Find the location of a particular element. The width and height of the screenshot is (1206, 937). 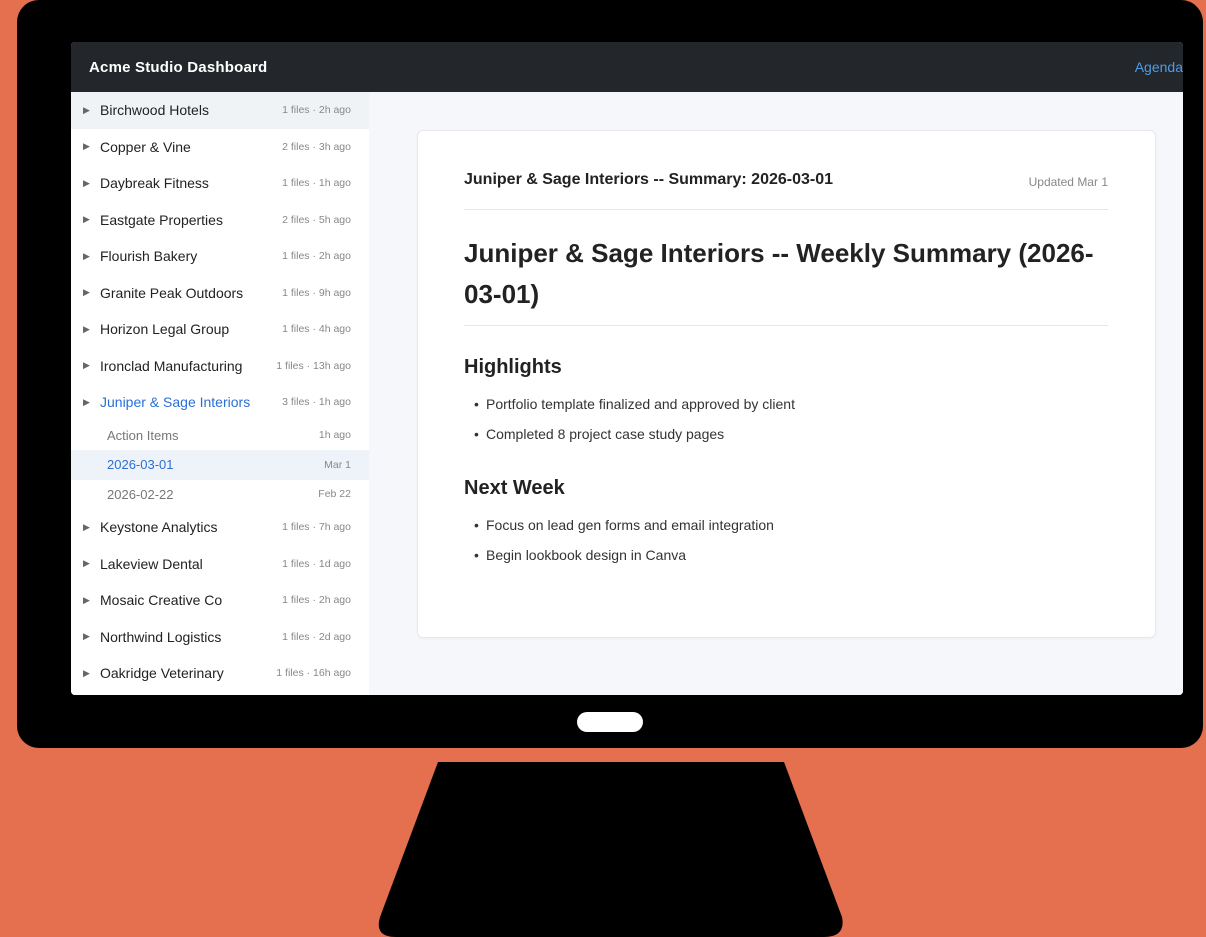

top-bar: Acme Studio Dashboard Agenda is located at coordinates (627, 67).